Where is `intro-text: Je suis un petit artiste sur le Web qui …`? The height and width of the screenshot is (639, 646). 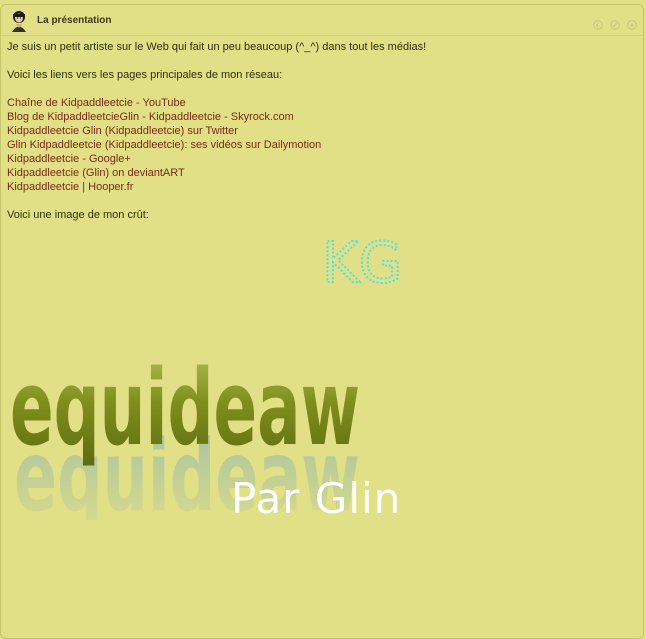 intro-text: Je suis un petit artiste sur le Web qui … is located at coordinates (217, 47).